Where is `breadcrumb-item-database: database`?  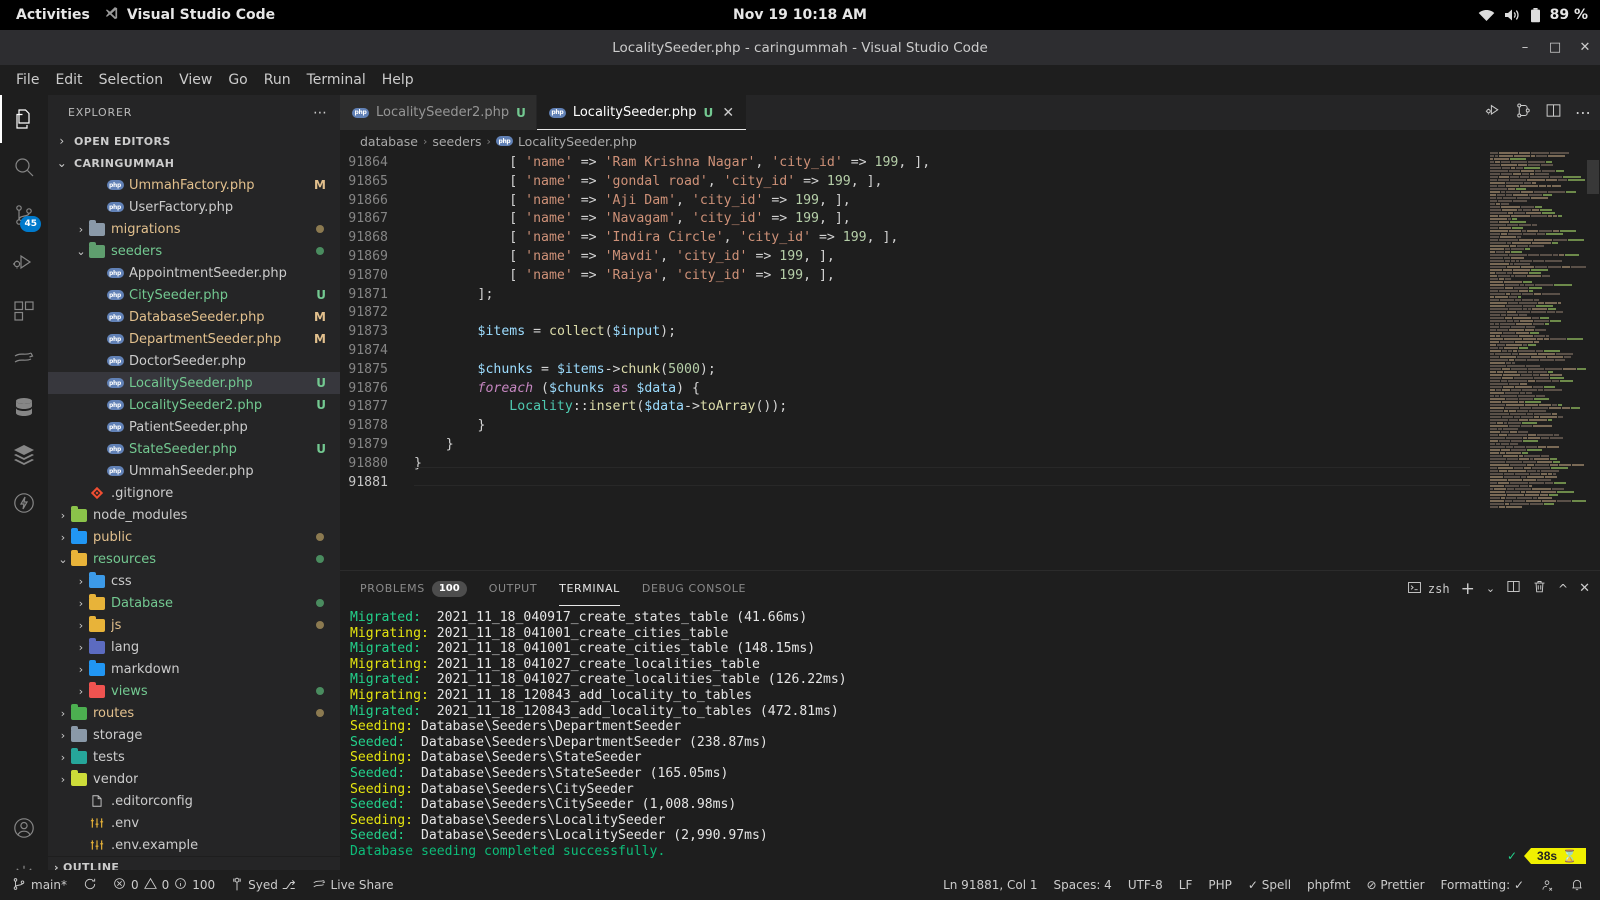 breadcrumb-item-database: database is located at coordinates (389, 141).